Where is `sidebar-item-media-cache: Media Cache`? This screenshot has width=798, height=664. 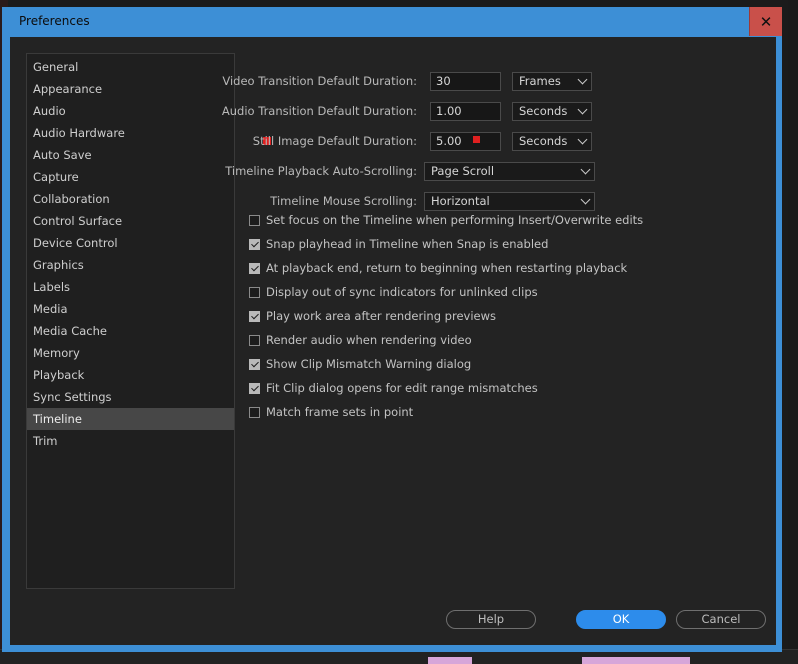 sidebar-item-media-cache: Media Cache is located at coordinates (130, 331).